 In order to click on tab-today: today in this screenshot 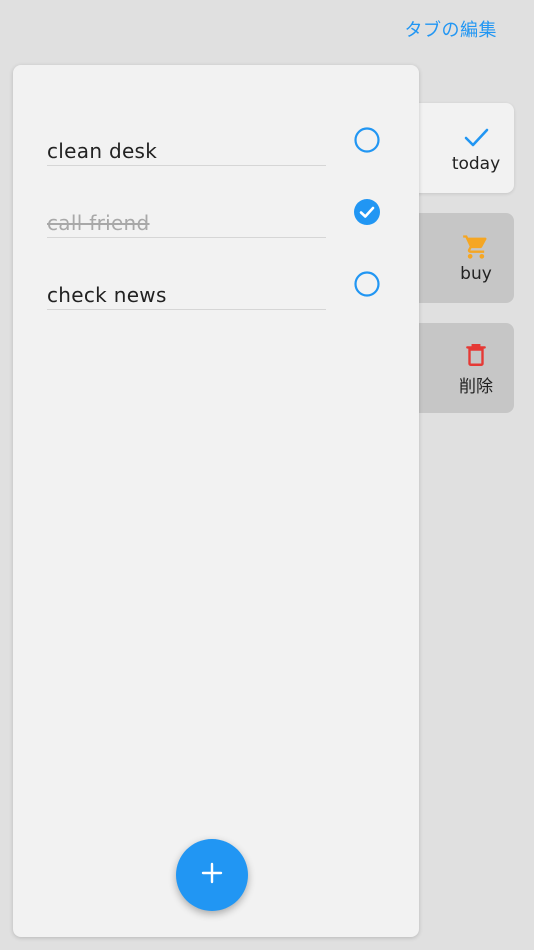, I will do `click(462, 148)`.